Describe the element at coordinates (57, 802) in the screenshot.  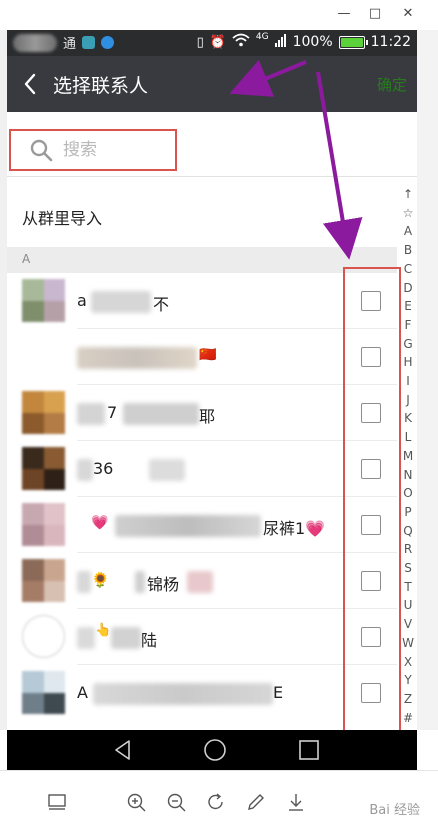
I see `layout-icon` at that location.